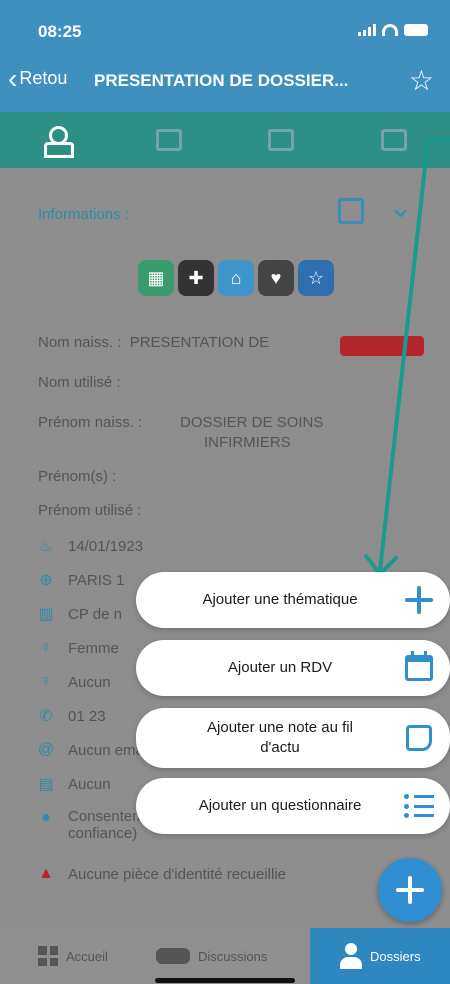  Describe the element at coordinates (48, 956) in the screenshot. I see `grid-icon` at that location.